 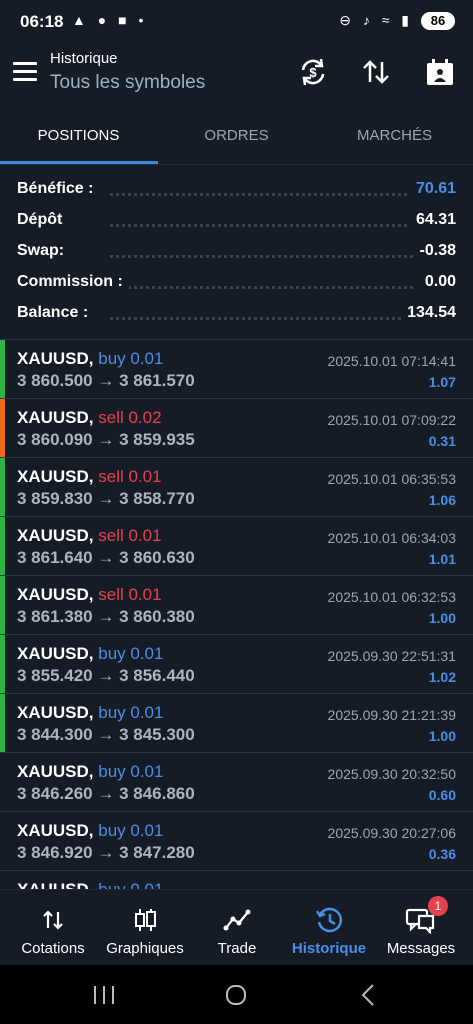 I want to click on history-clock-icon, so click(x=329, y=920).